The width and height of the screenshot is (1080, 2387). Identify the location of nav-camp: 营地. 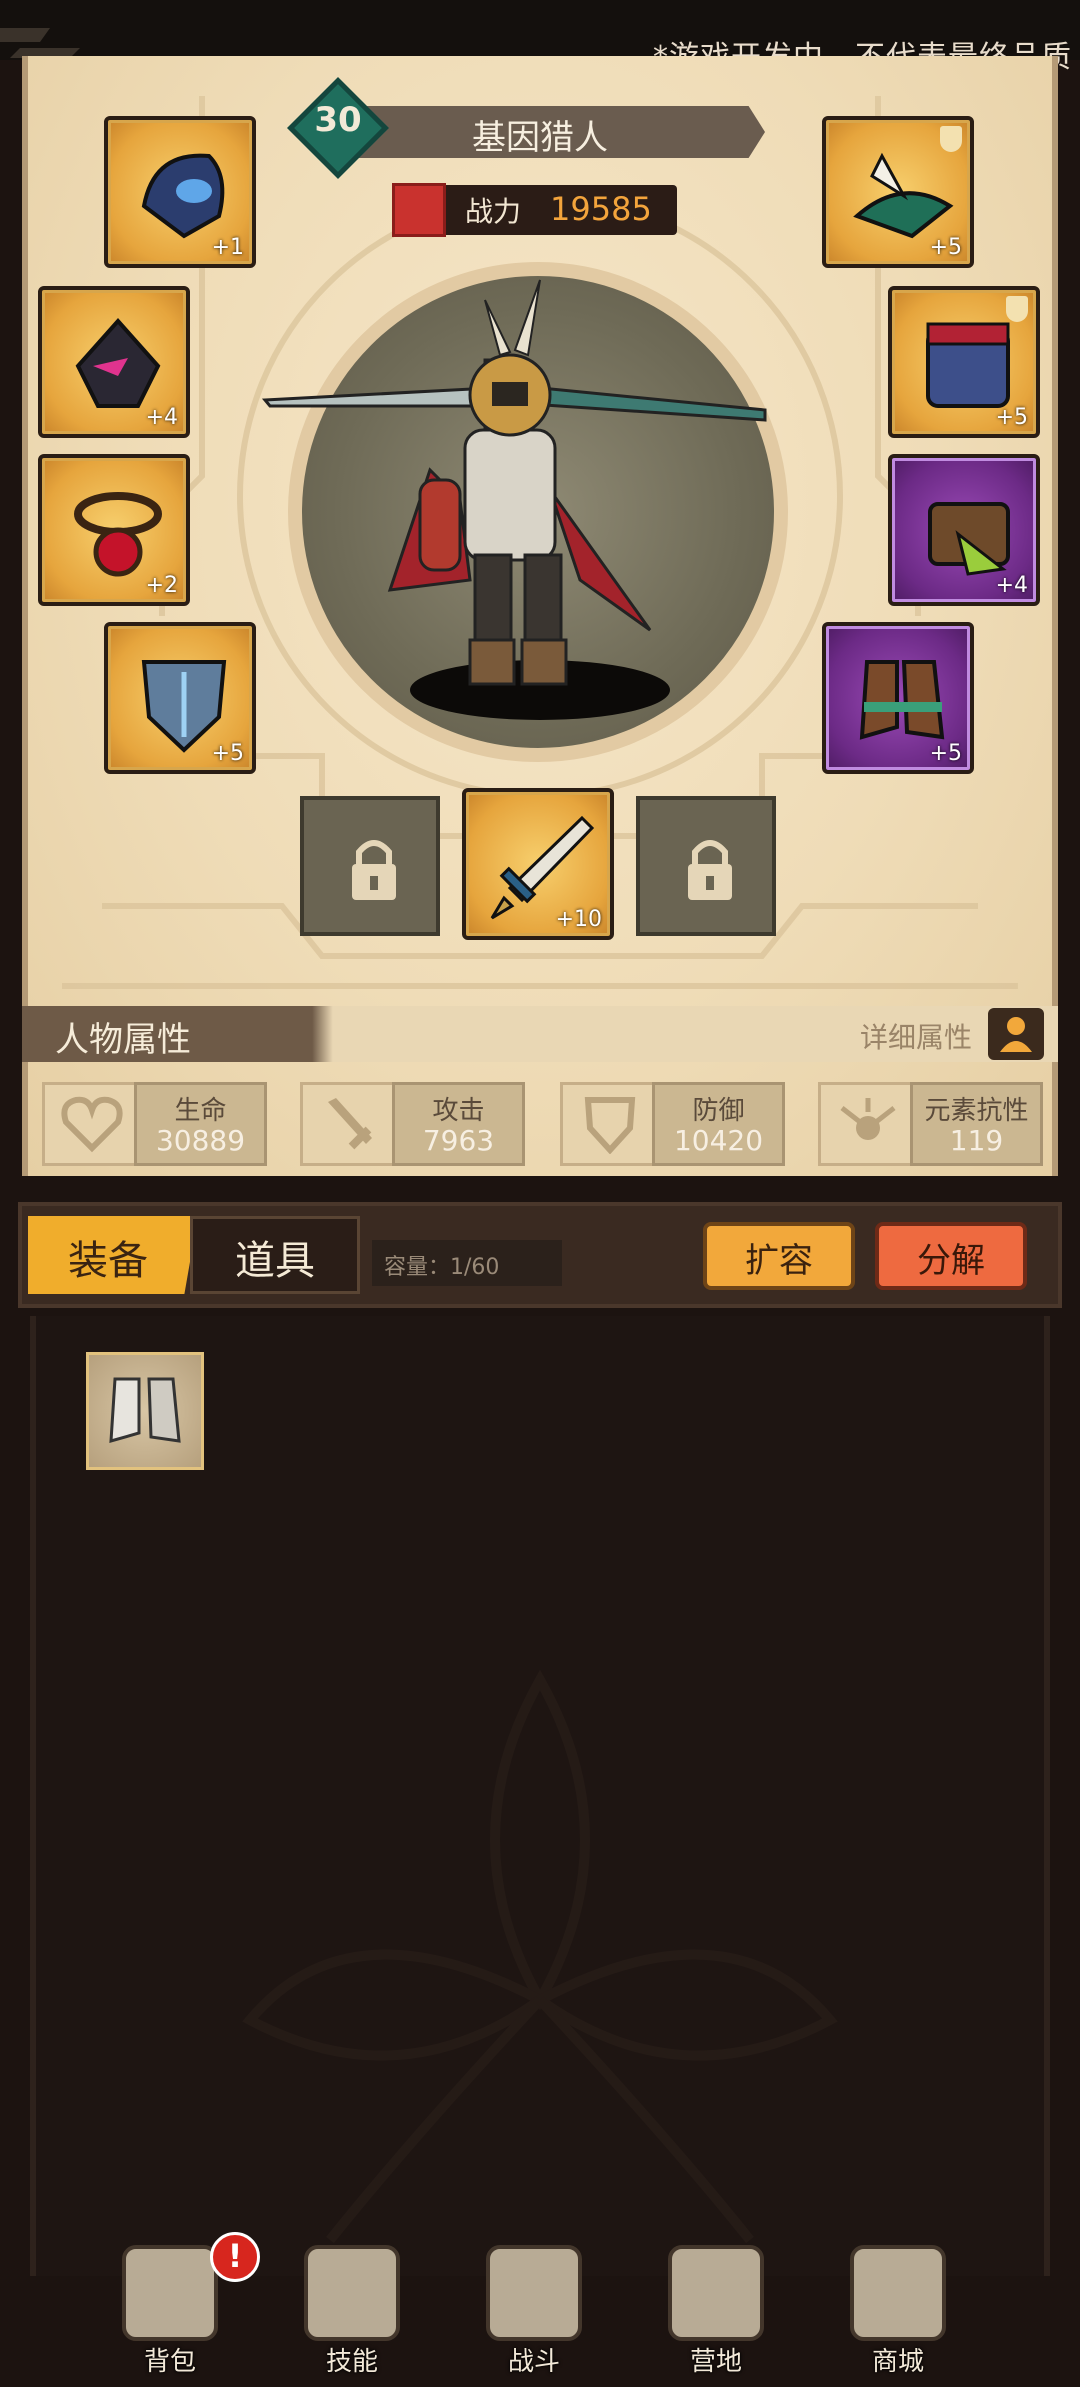
(716, 2315).